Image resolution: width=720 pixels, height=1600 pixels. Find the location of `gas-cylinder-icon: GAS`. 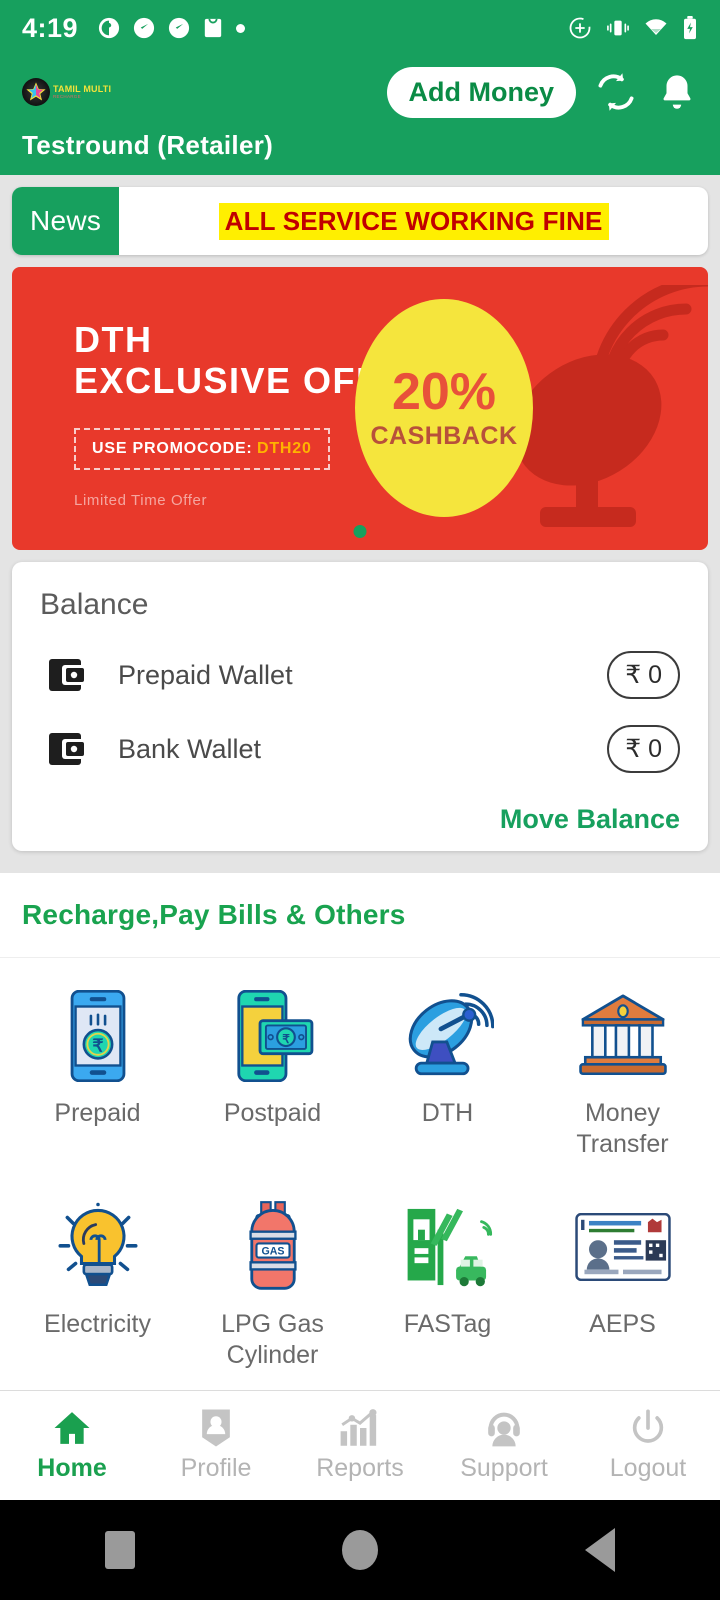

gas-cylinder-icon: GAS is located at coordinates (273, 1247).